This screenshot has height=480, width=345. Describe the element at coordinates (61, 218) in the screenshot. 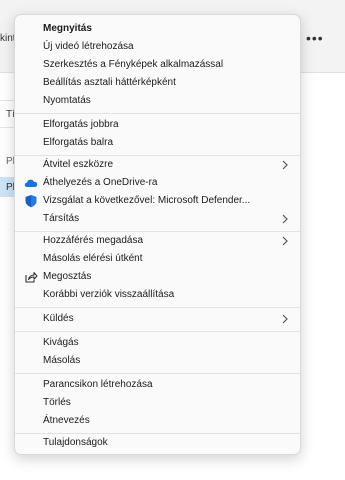

I see `menu-item-label: Társítás` at that location.